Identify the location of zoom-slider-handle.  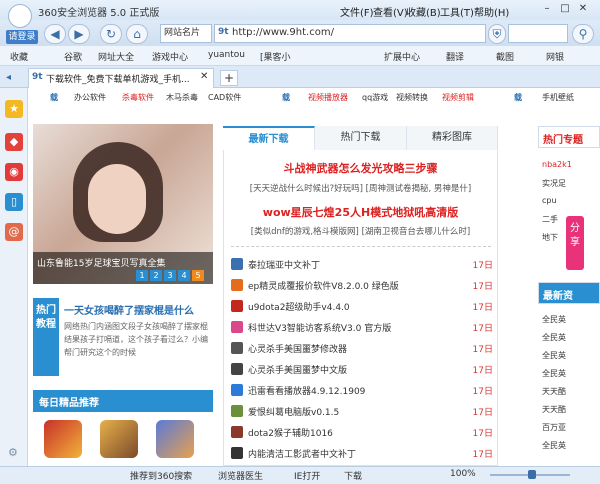
(532, 474).